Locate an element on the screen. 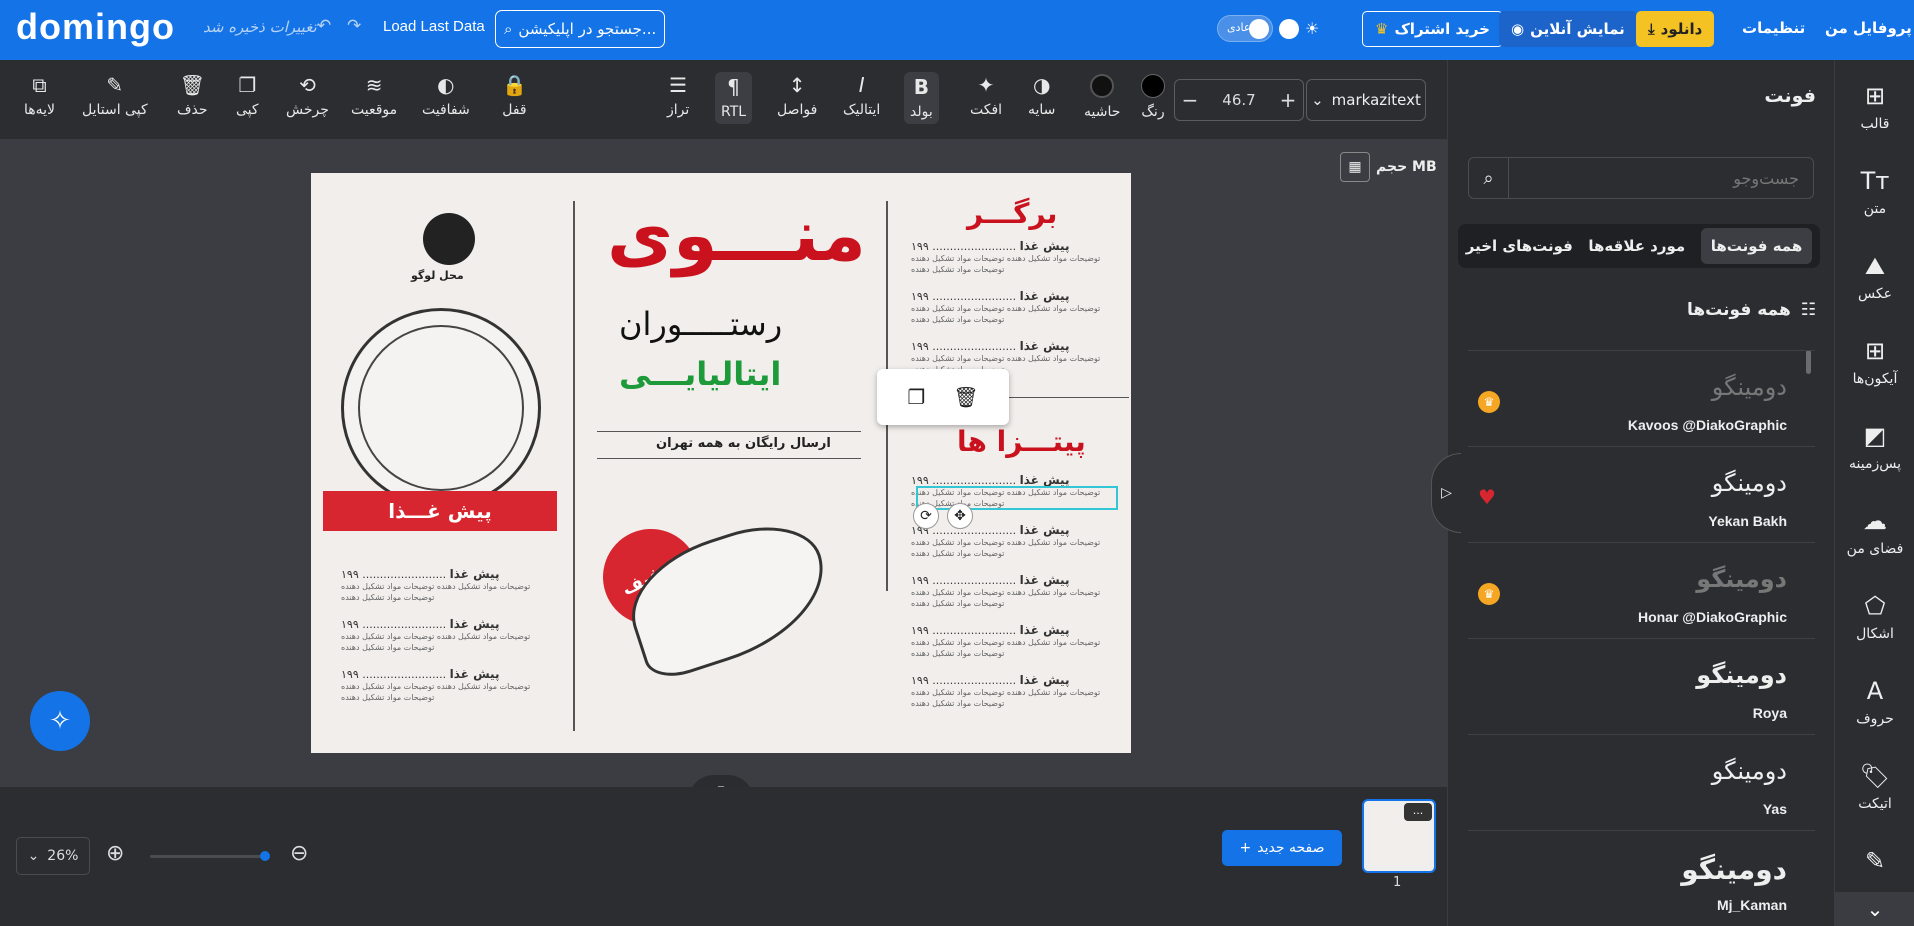 This screenshot has width=1914, height=926. border-tool: حاشیه is located at coordinates (1102, 97).